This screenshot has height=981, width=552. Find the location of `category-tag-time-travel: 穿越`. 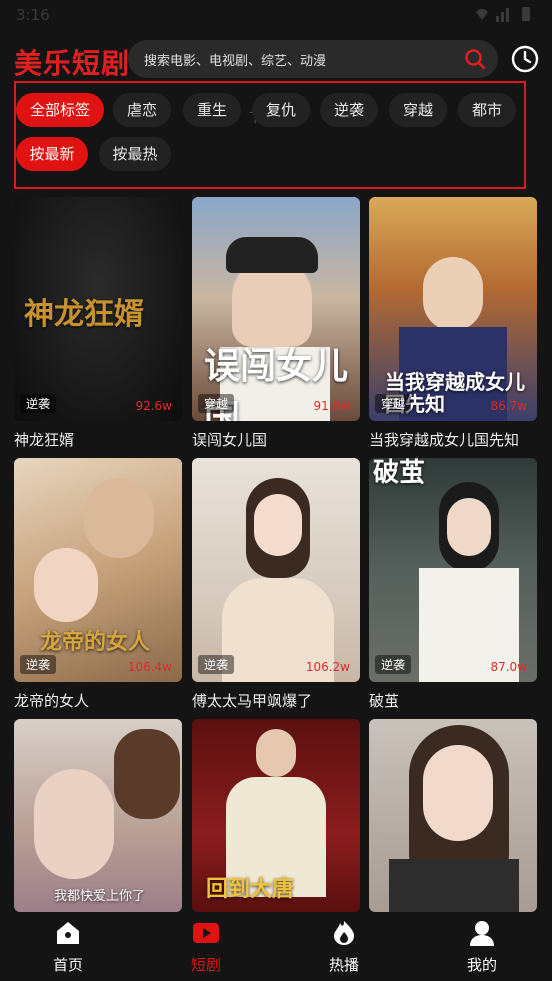

category-tag-time-travel: 穿越 is located at coordinates (418, 110).